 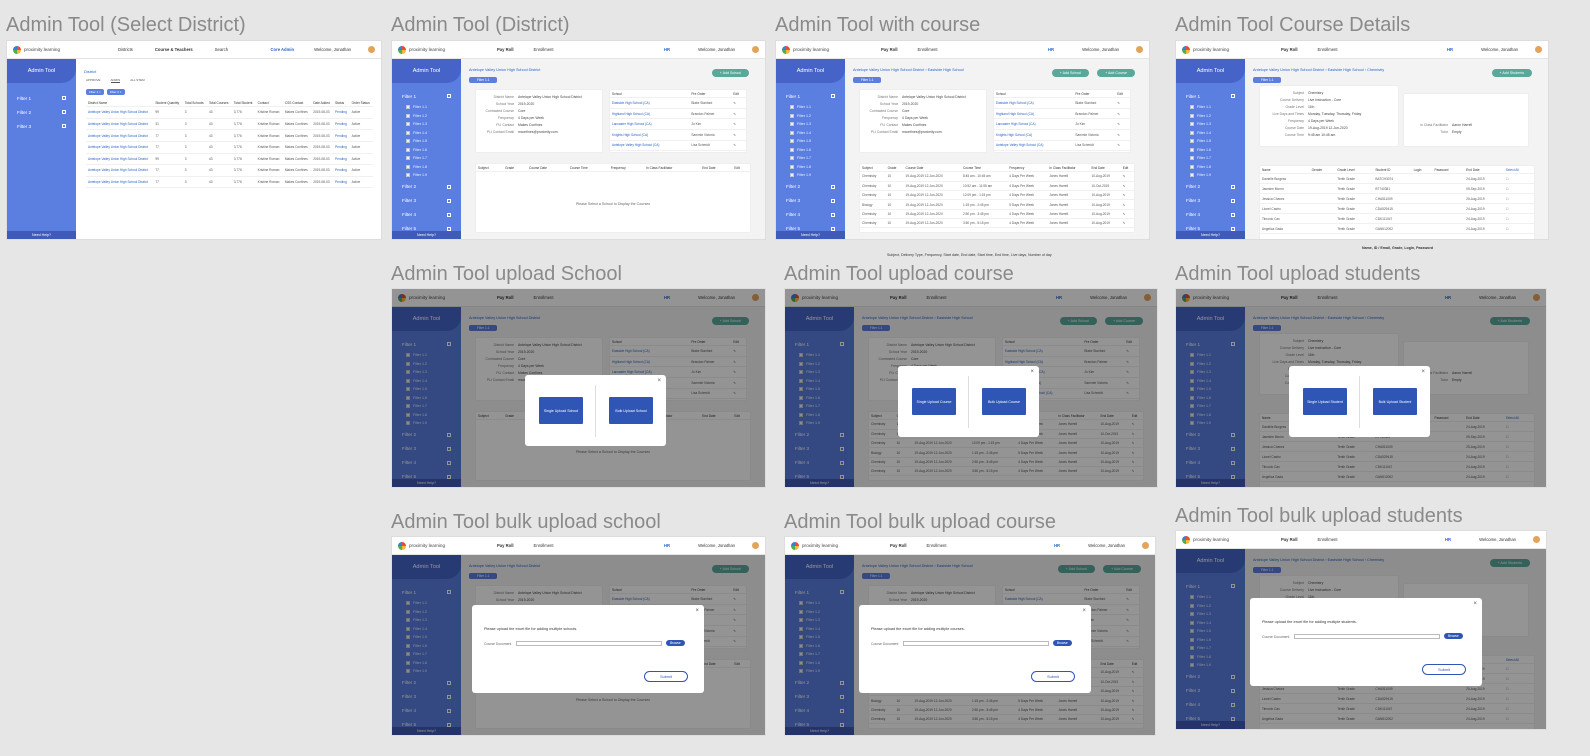 I want to click on column-header: CSS Contact, so click(x=297, y=103).